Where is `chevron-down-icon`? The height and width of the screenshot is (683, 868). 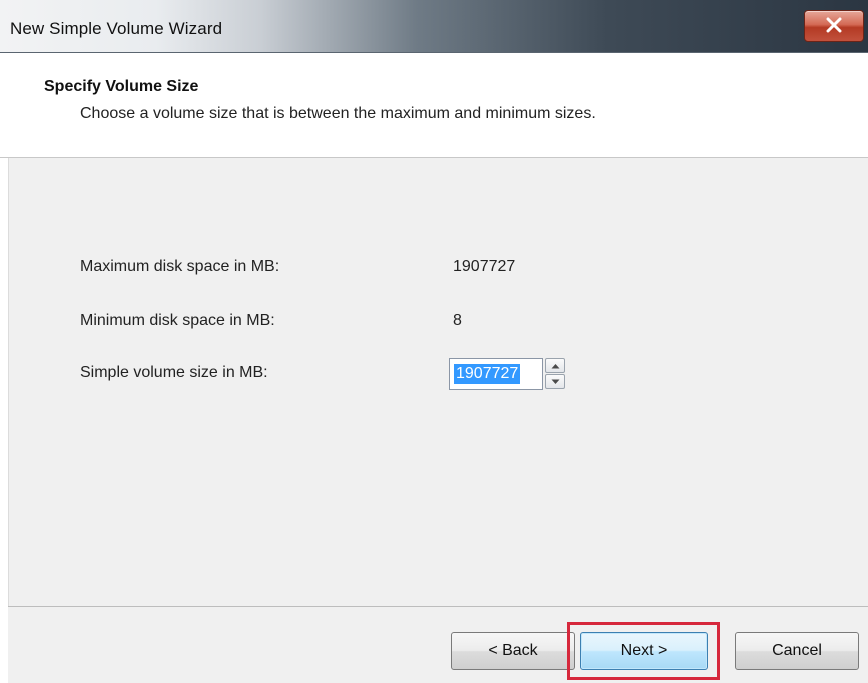
chevron-down-icon is located at coordinates (555, 381).